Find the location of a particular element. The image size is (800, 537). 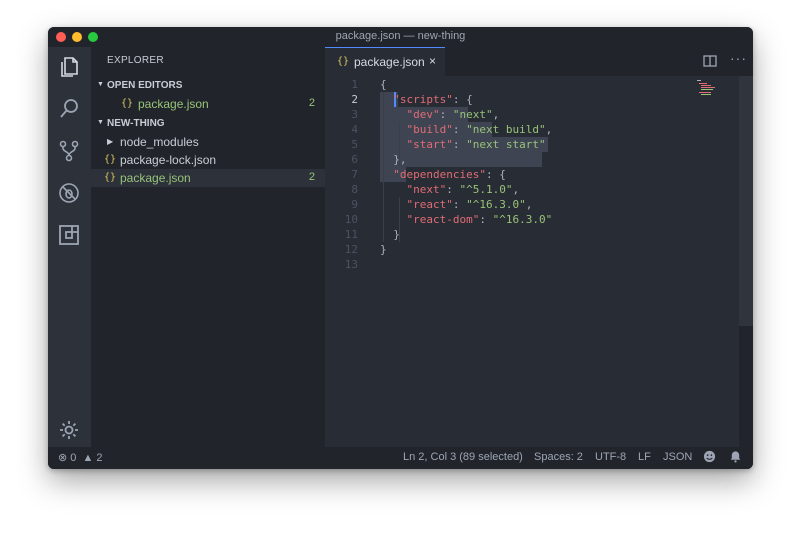

files-icon is located at coordinates (69, 67).